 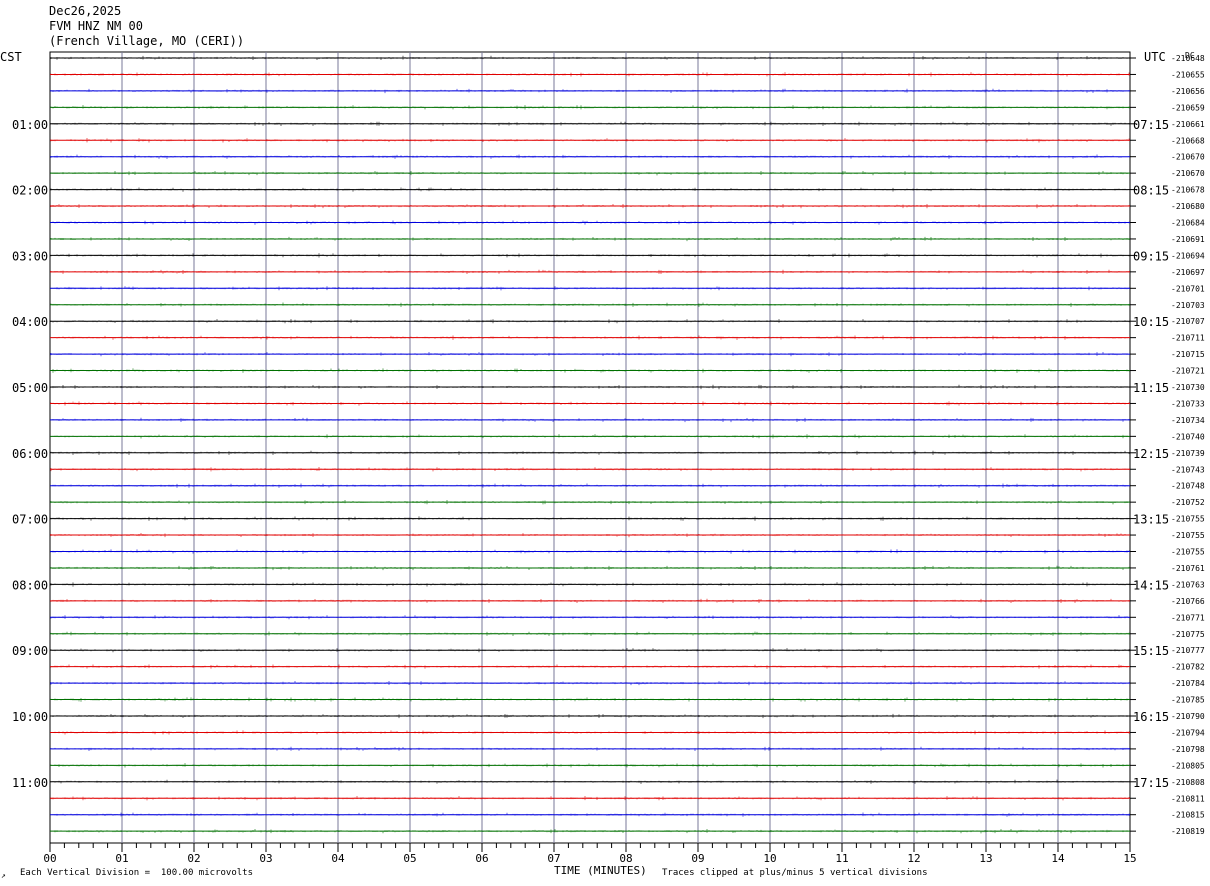 I want to click on dc-offset-label: -210648, so click(x=1188, y=58).